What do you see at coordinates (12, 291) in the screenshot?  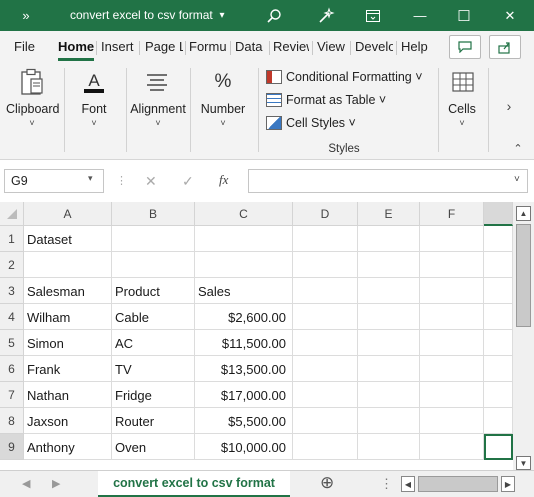 I see `row-header-3: 3` at bounding box center [12, 291].